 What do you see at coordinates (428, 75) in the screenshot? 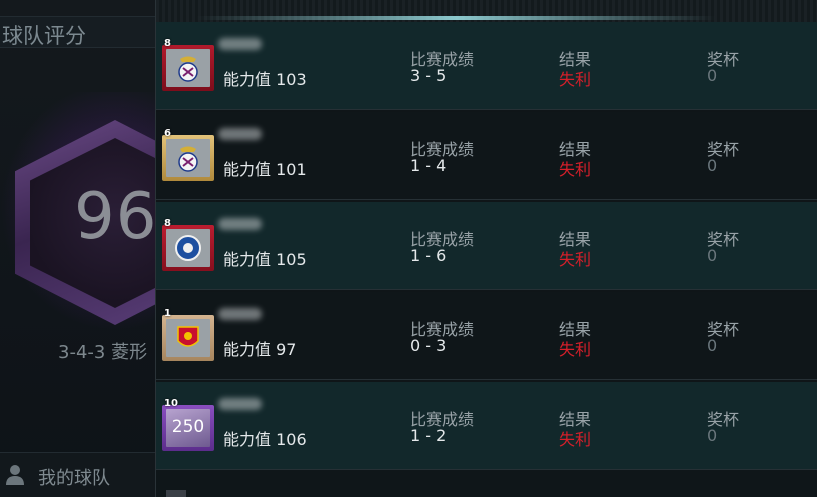
I see `match-score: 3 - 5` at bounding box center [428, 75].